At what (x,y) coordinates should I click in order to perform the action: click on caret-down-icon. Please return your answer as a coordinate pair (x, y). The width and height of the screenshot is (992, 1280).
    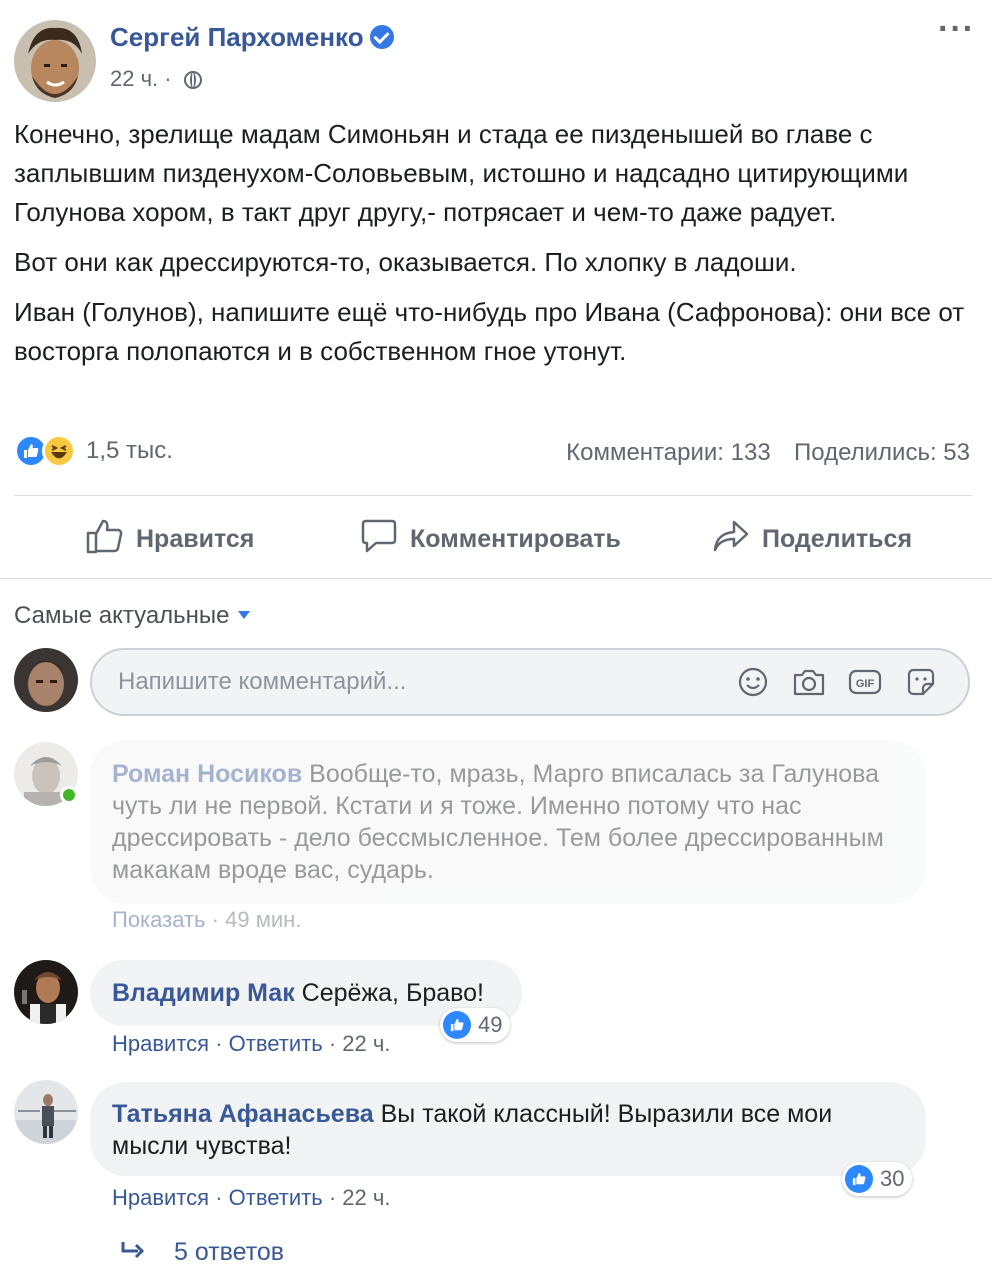
    Looking at the image, I should click on (243, 615).